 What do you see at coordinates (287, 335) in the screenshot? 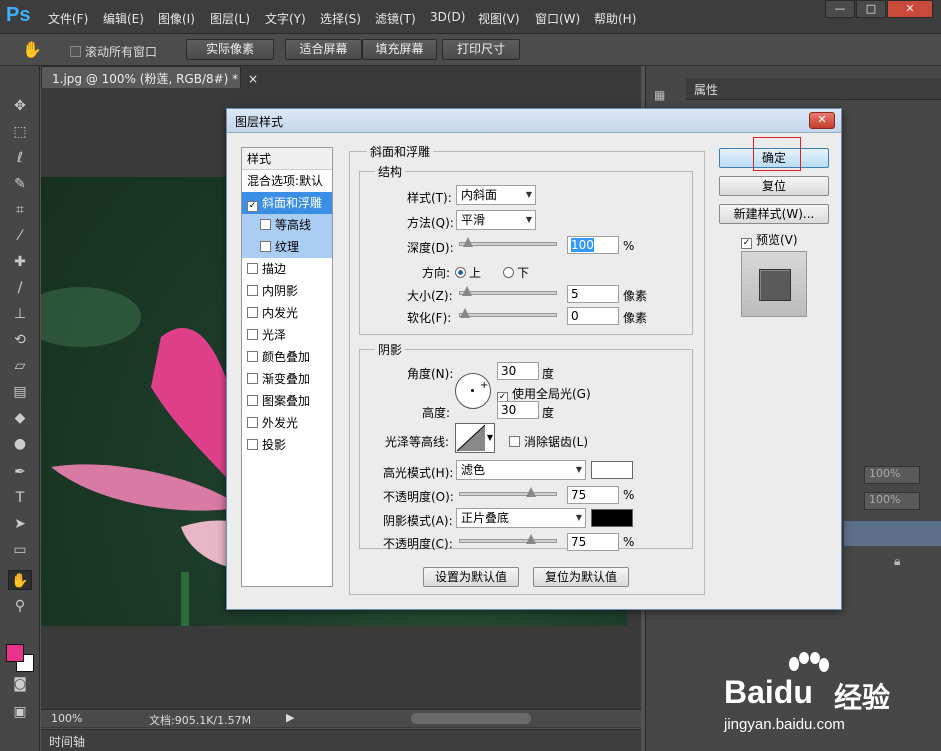
I see `style-item: 光泽` at bounding box center [287, 335].